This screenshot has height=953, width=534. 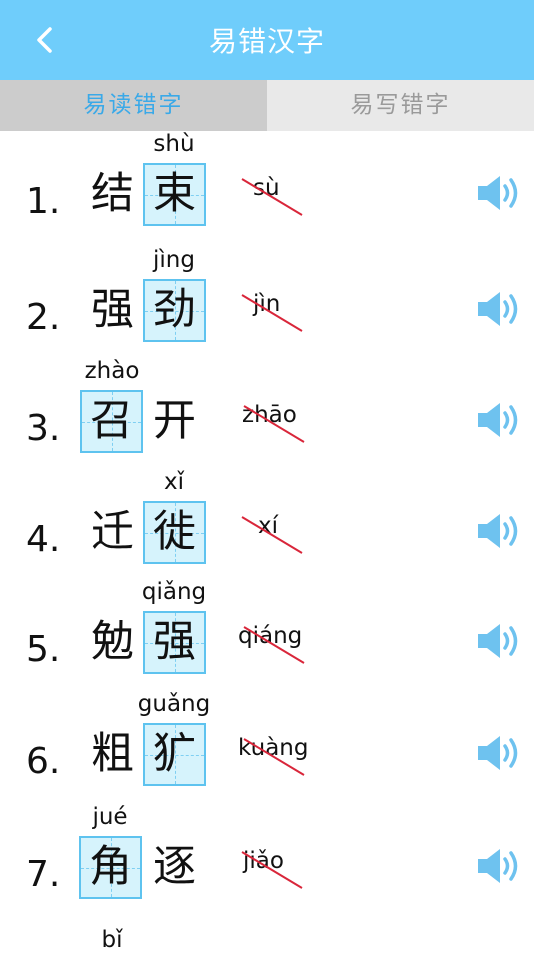 What do you see at coordinates (174, 642) in the screenshot?
I see `highlighted-character: 强` at bounding box center [174, 642].